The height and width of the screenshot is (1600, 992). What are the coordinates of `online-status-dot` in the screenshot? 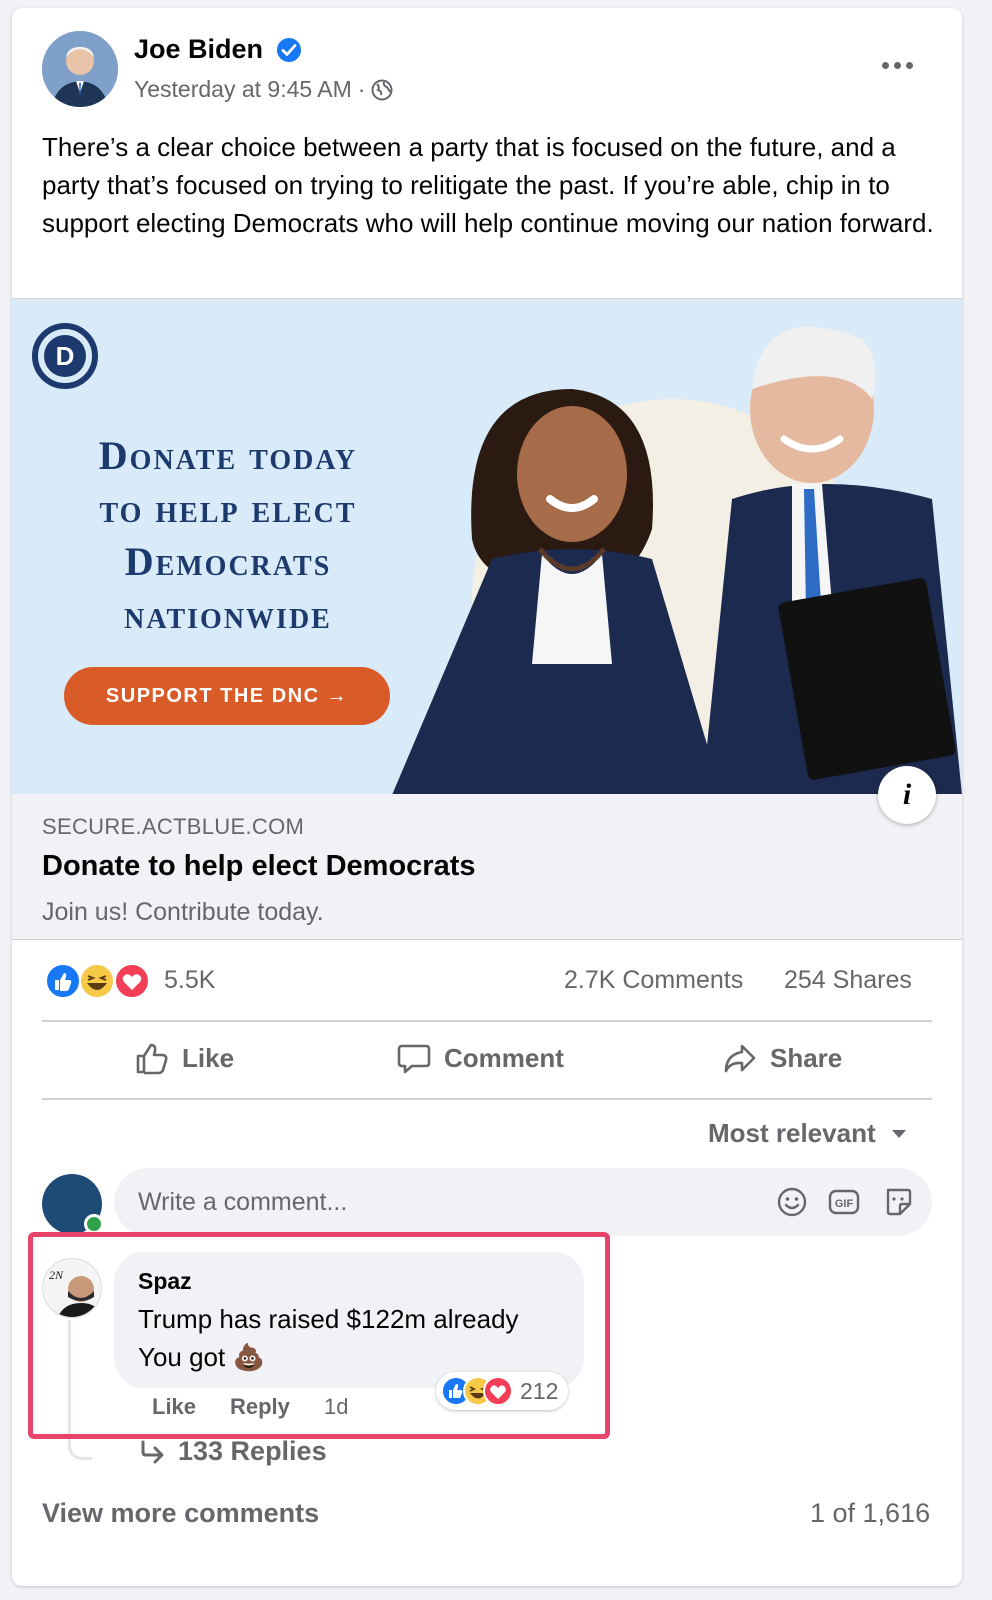 It's located at (94, 1224).